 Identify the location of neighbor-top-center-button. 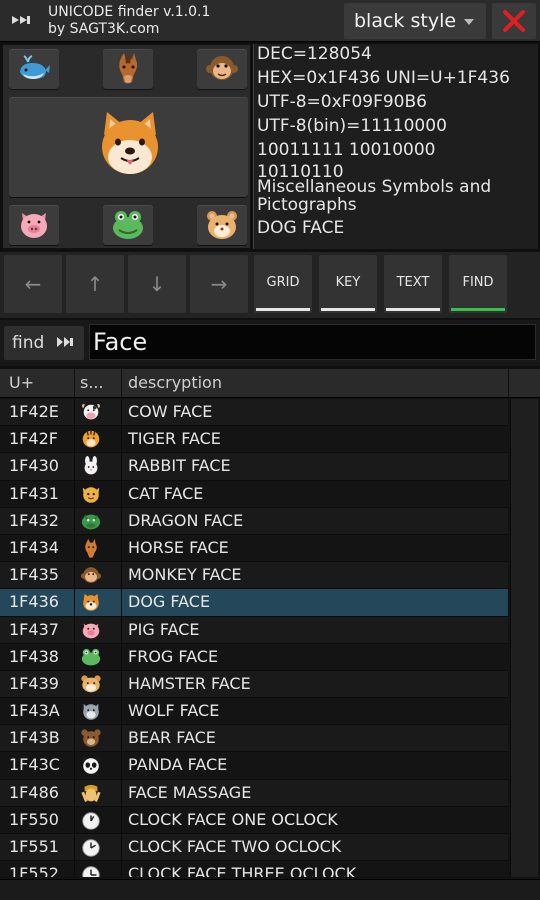
(128, 69).